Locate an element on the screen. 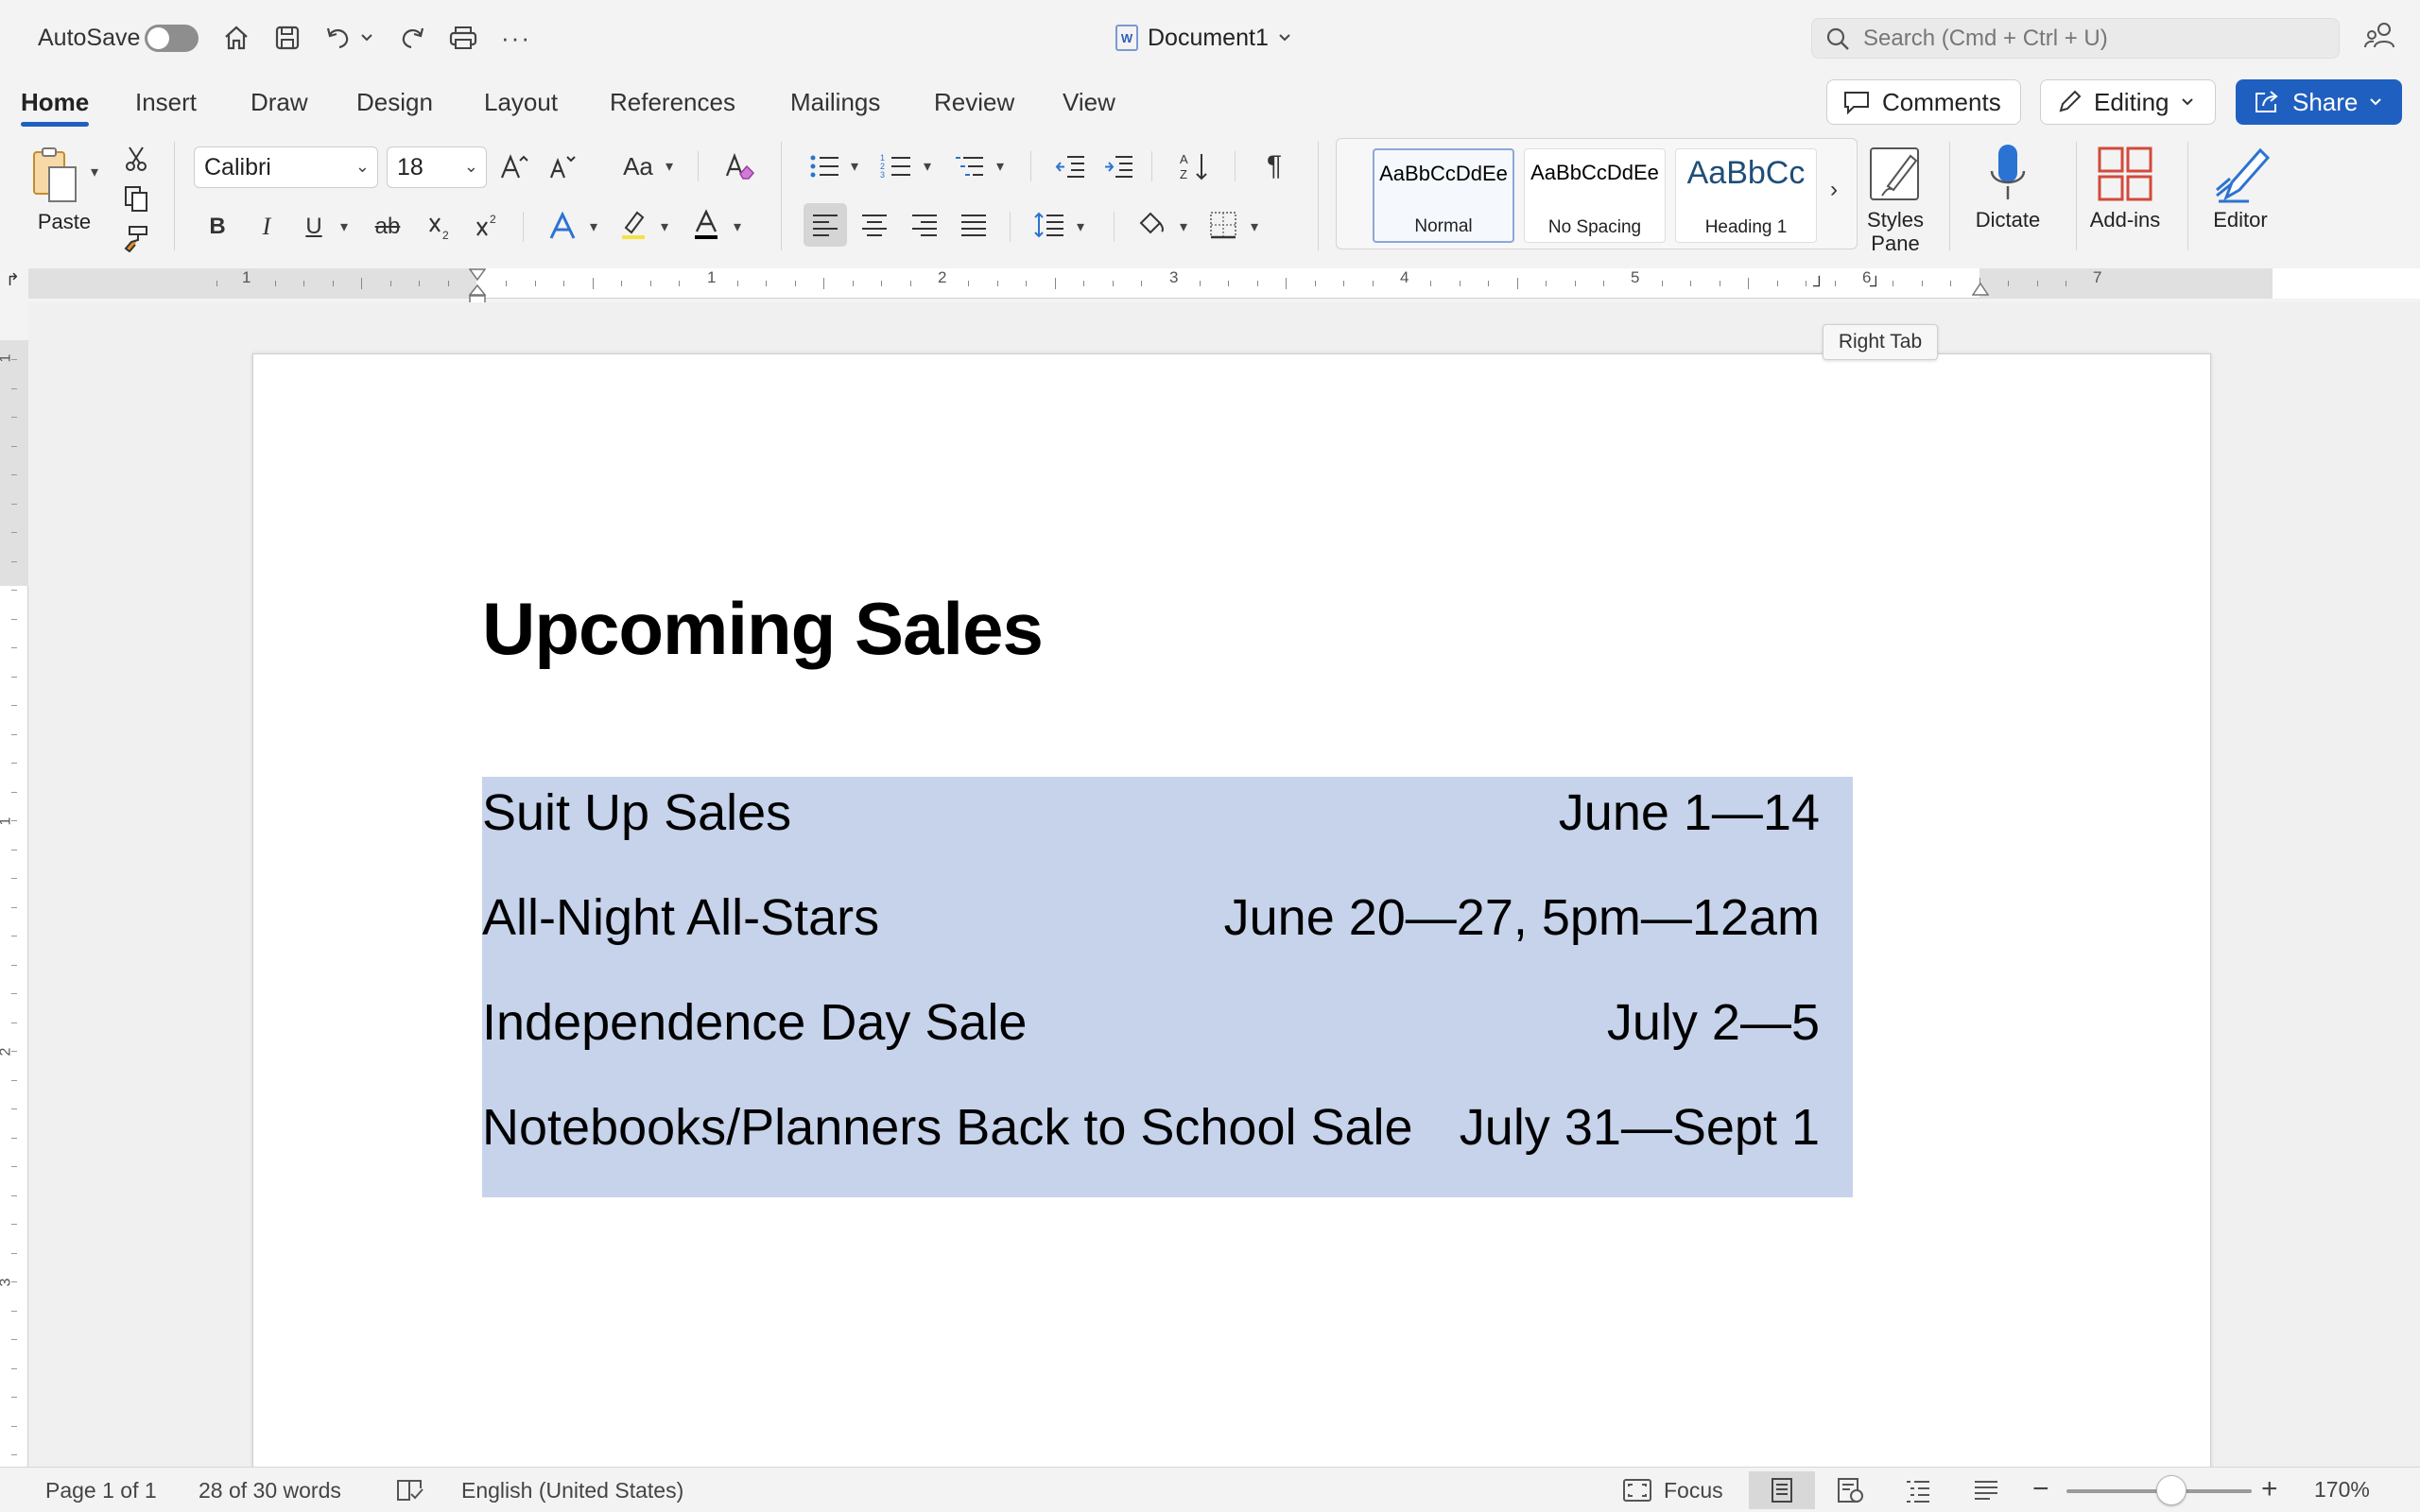  search-input: Search (Cmd + Ctrl + U) is located at coordinates (2075, 38).